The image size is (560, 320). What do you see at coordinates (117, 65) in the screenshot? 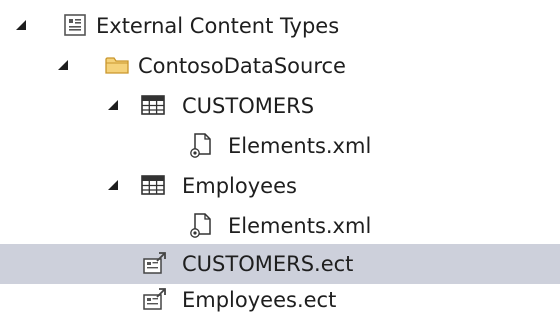
I see `folder-icon` at bounding box center [117, 65].